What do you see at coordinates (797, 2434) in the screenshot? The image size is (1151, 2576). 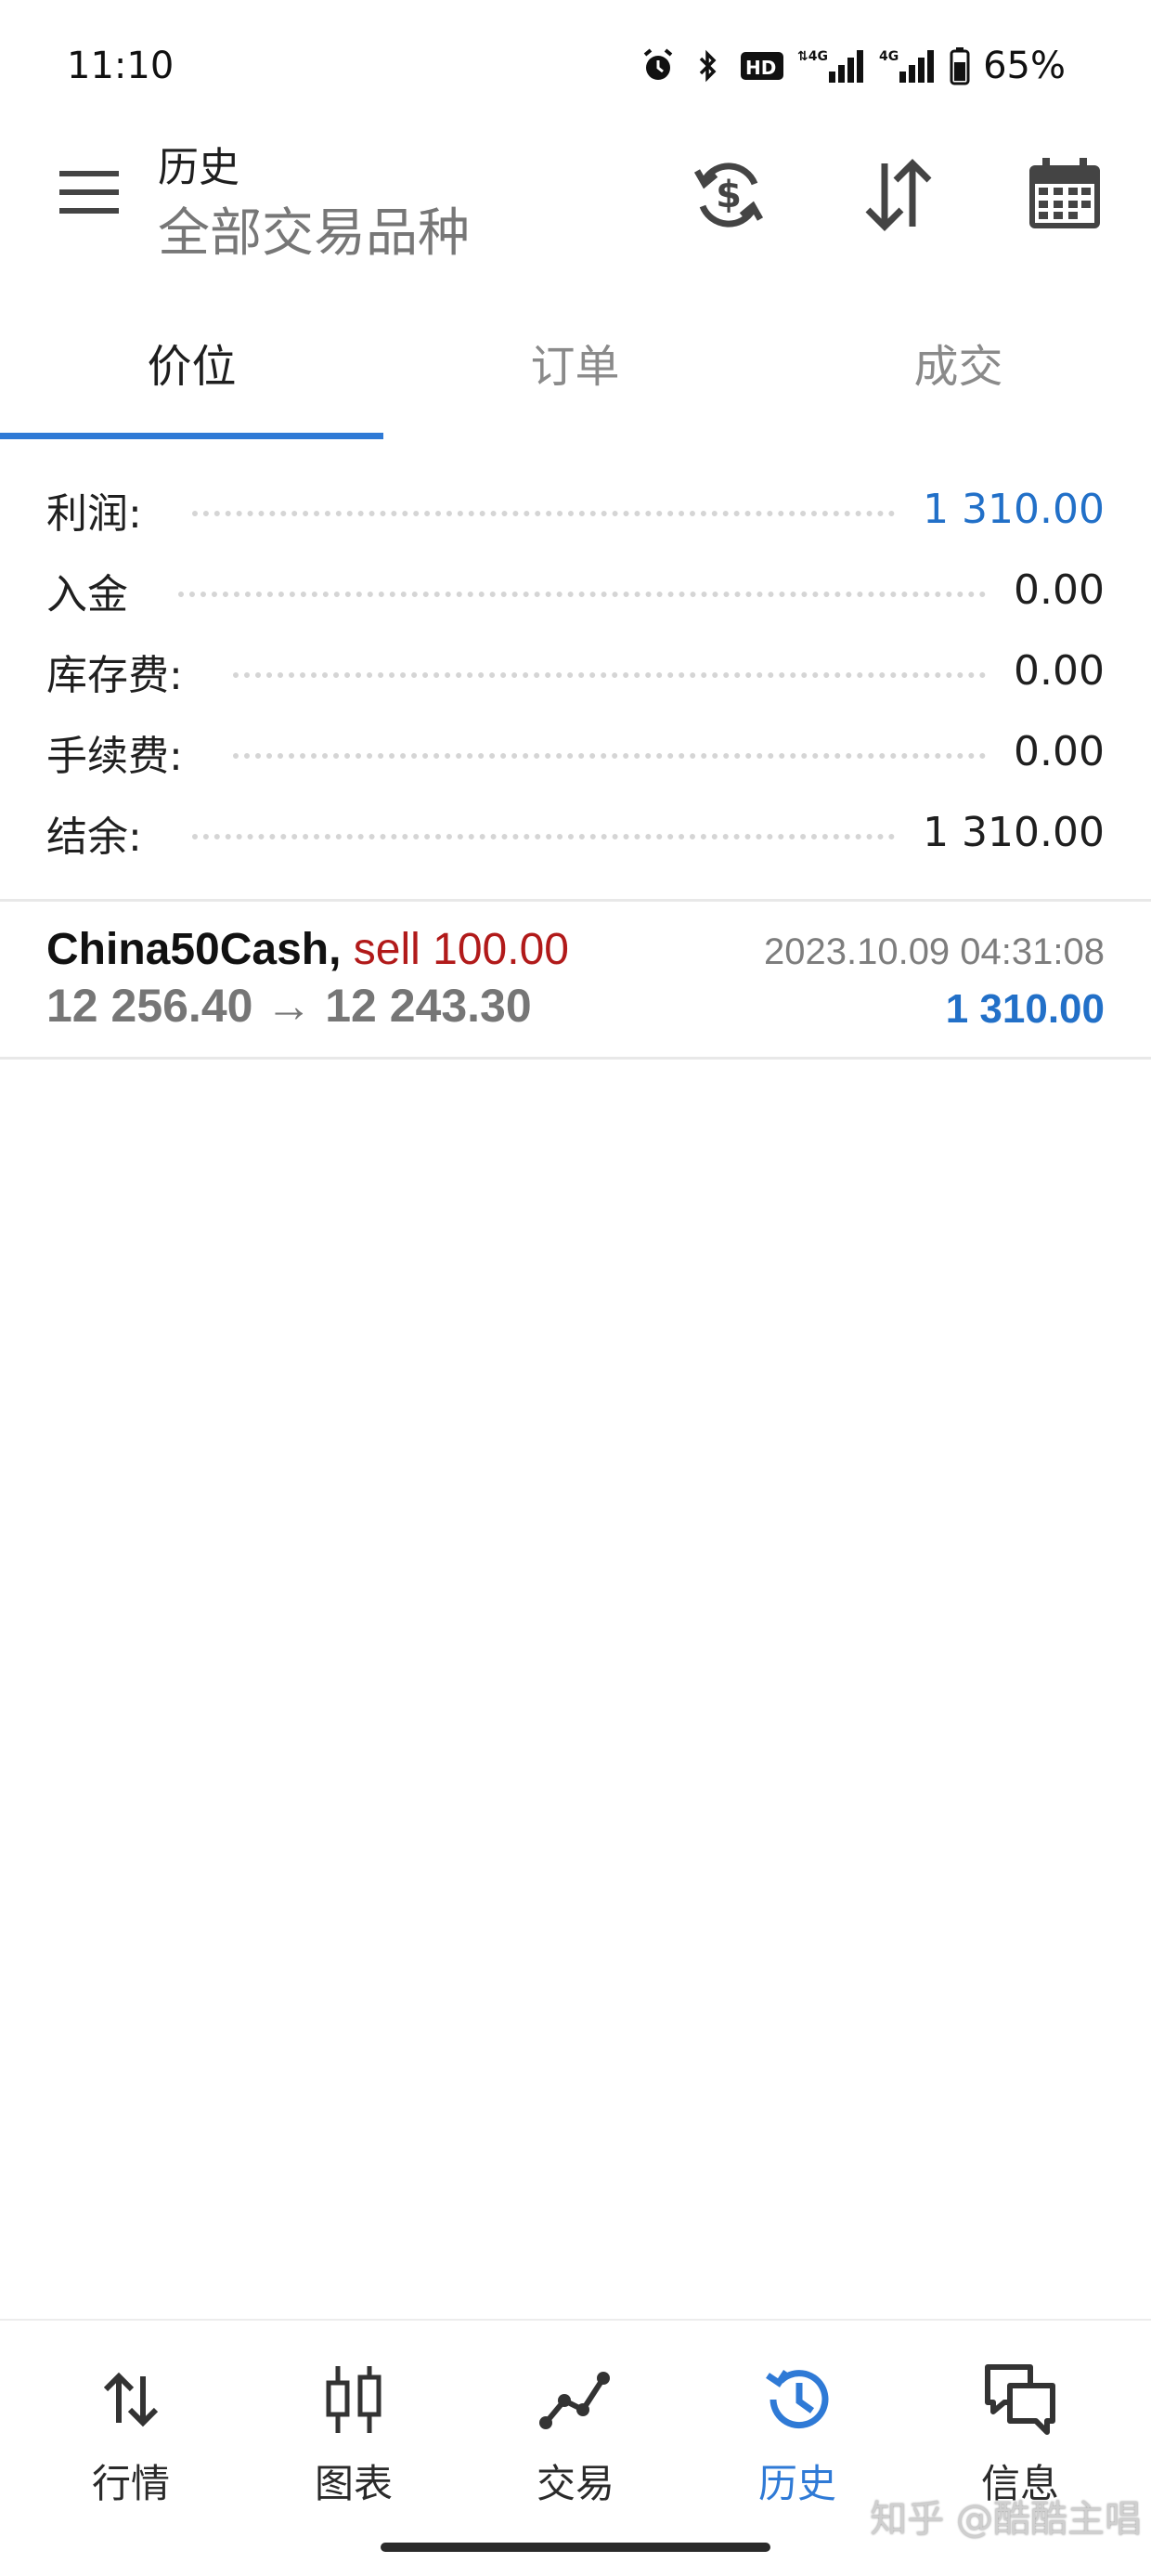 I see `nav-item-history: 历史` at bounding box center [797, 2434].